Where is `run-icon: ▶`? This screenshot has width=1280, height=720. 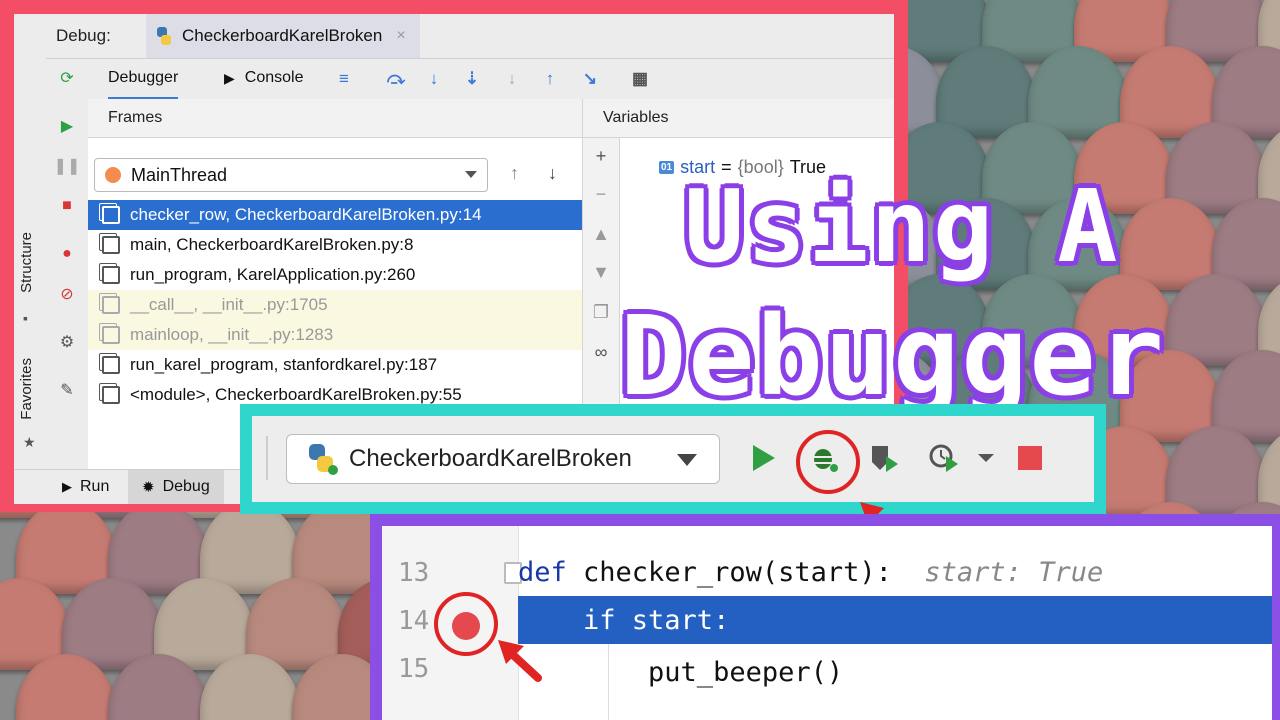
run-icon: ▶ is located at coordinates (67, 486).